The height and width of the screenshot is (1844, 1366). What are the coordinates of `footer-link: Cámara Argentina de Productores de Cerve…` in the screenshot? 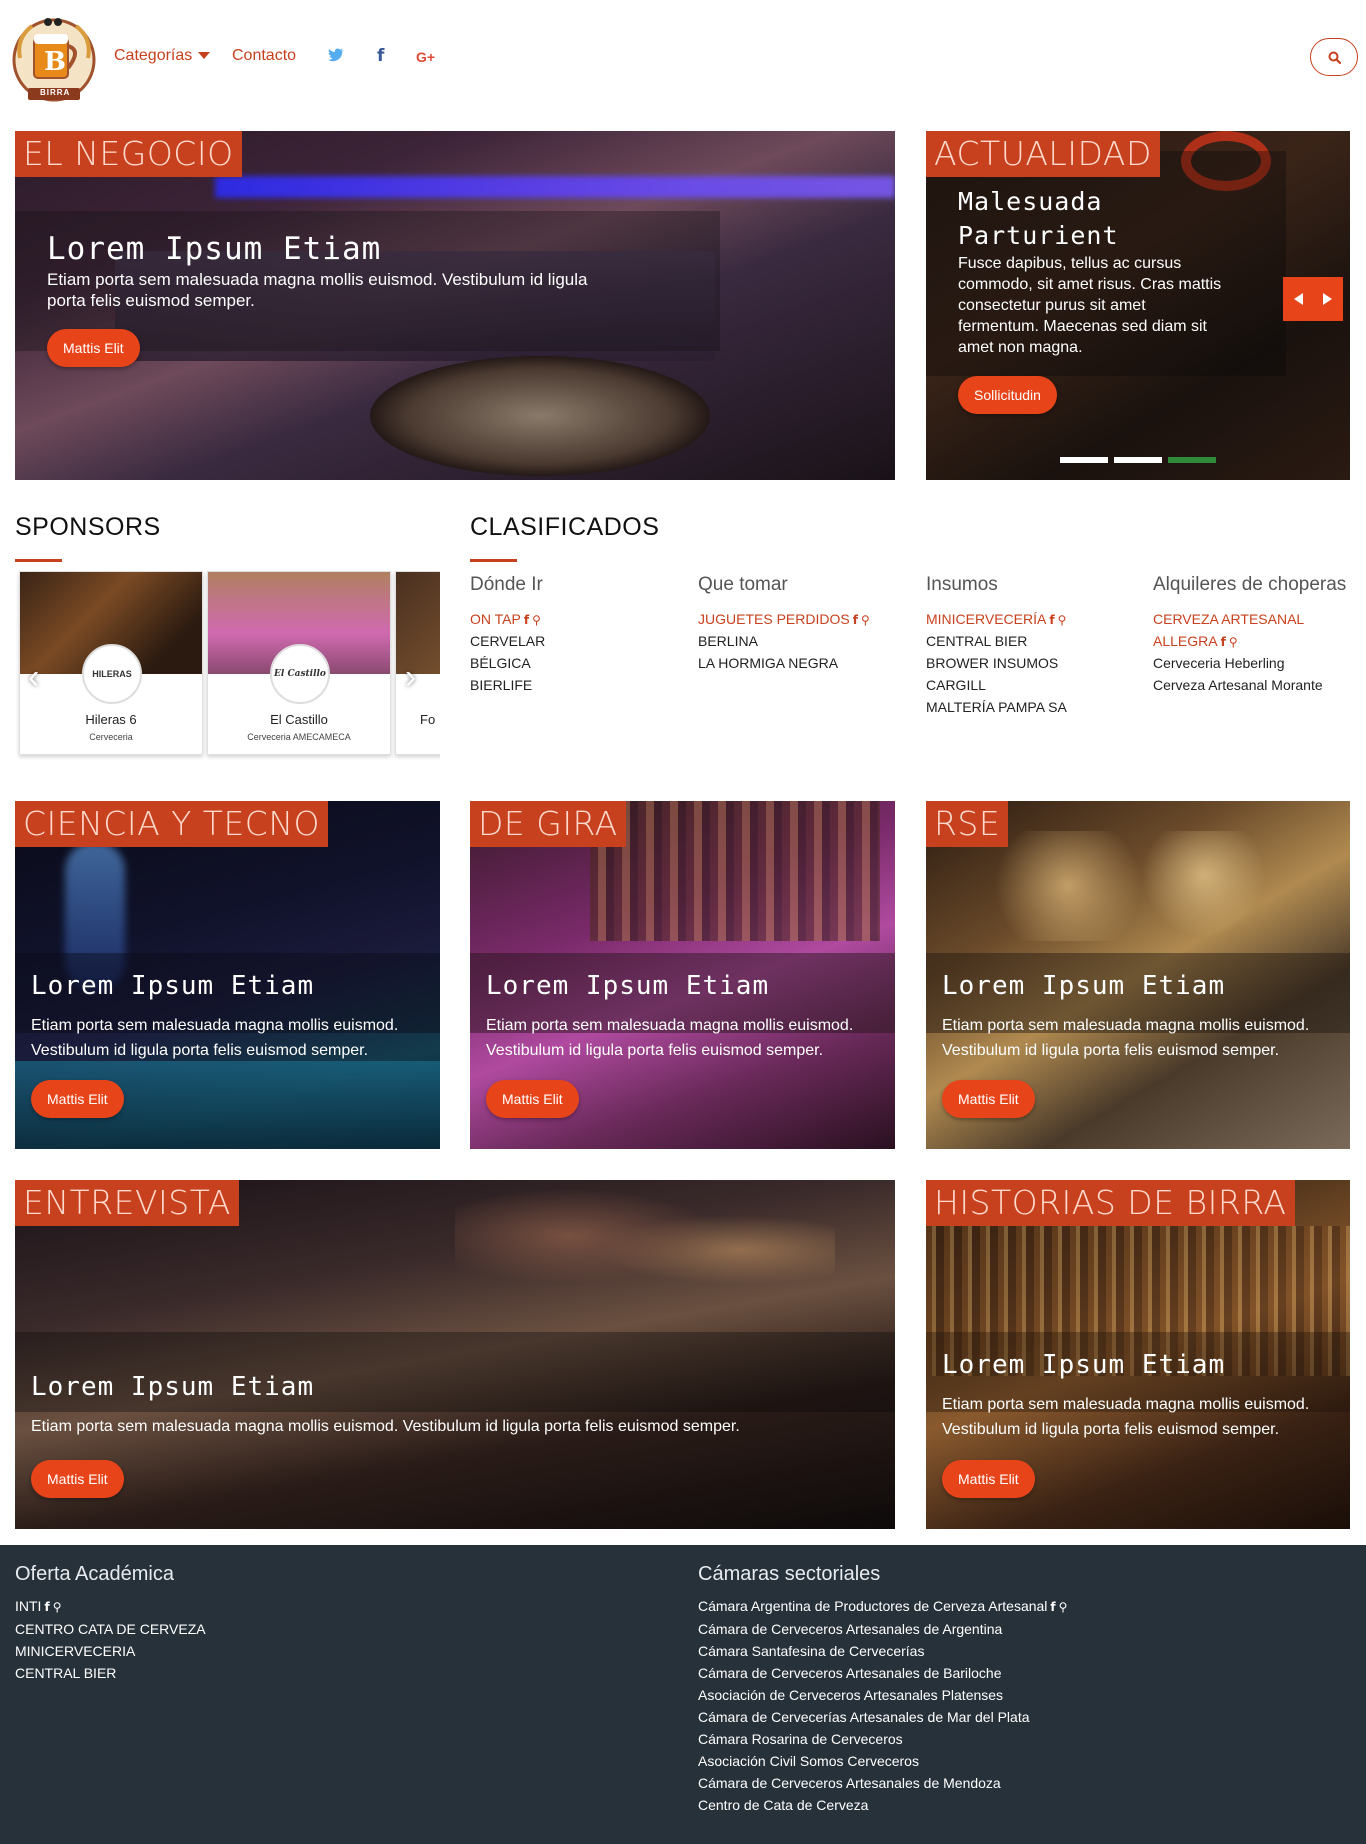 It's located at (882, 1606).